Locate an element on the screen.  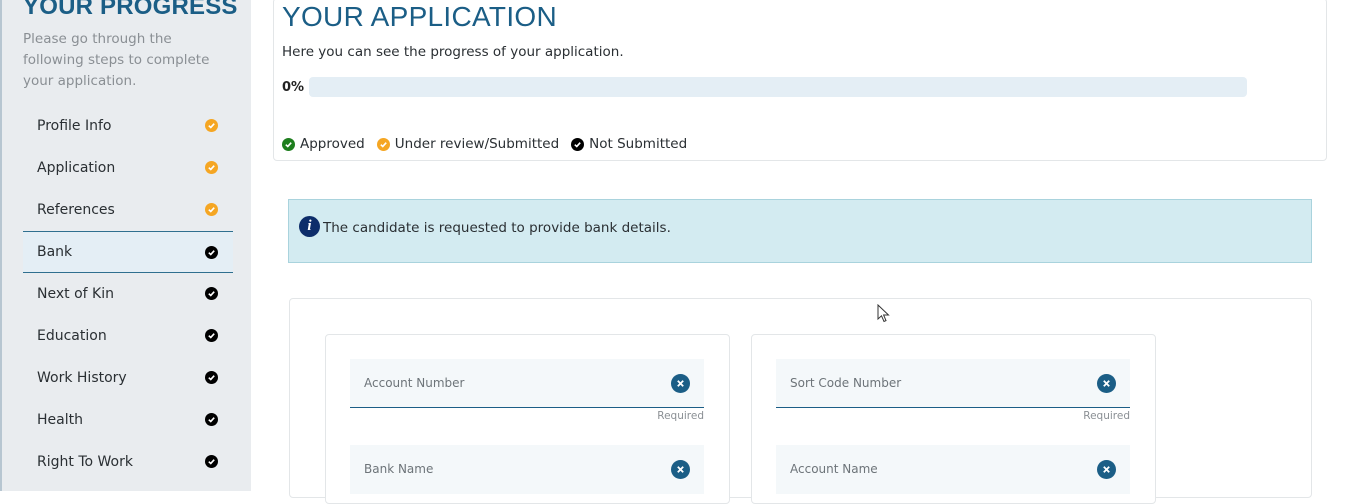
step-health: Health is located at coordinates (128, 420).